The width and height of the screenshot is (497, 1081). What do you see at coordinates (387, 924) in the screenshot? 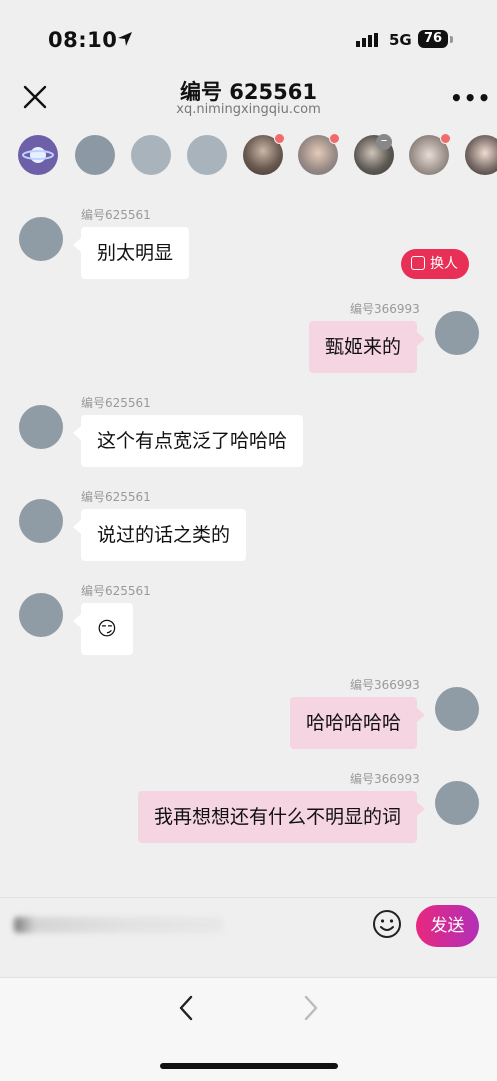
I see `emoji-icon` at bounding box center [387, 924].